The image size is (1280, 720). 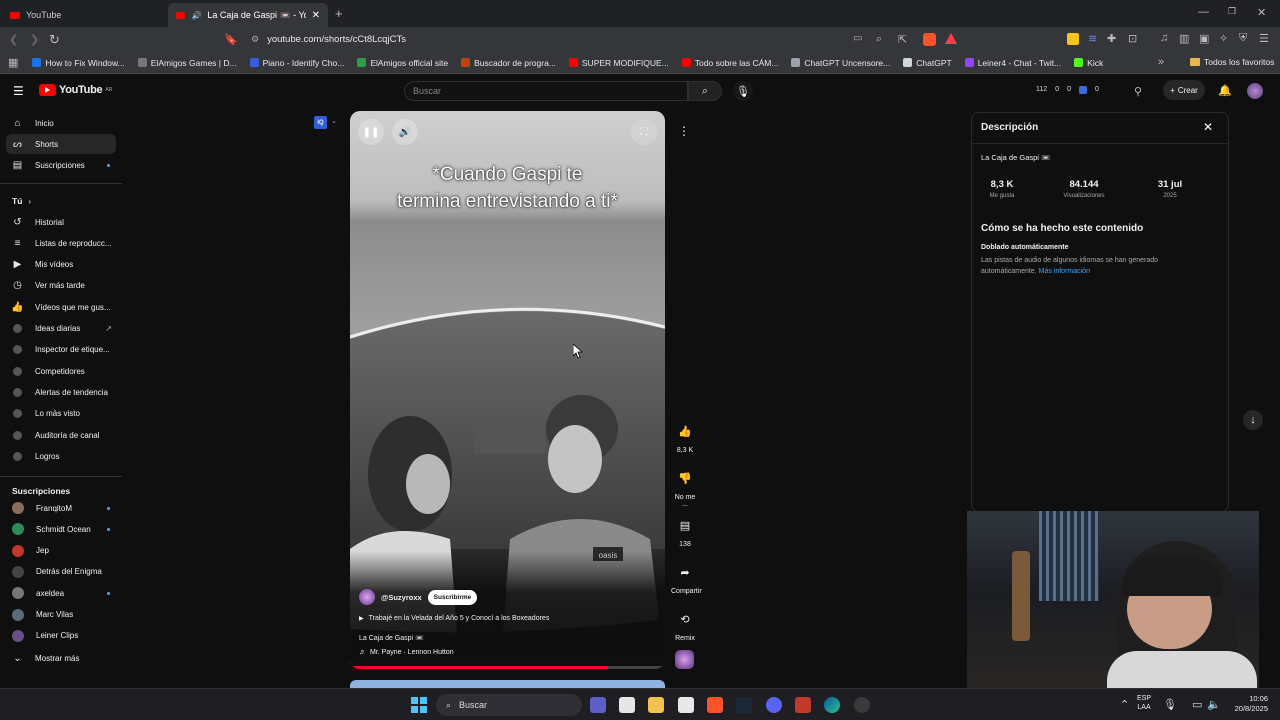 What do you see at coordinates (248, 15) in the screenshot?
I see `browser-tab-active: 🔊 La Caja de Gaspi 📼 - YouTub ✕` at bounding box center [248, 15].